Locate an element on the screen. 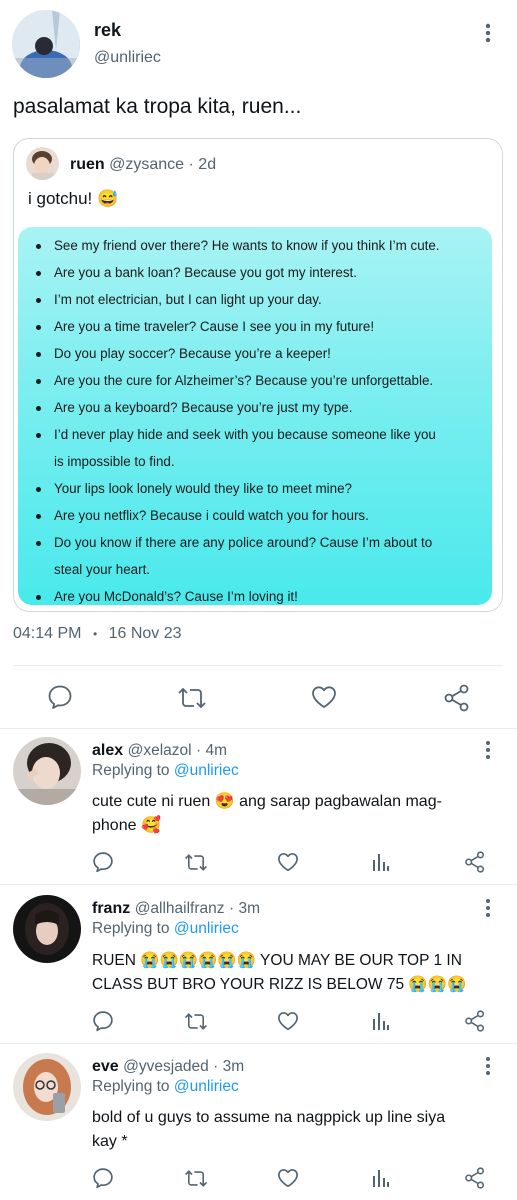 The height and width of the screenshot is (1200, 517). author-name: rek is located at coordinates (107, 30).